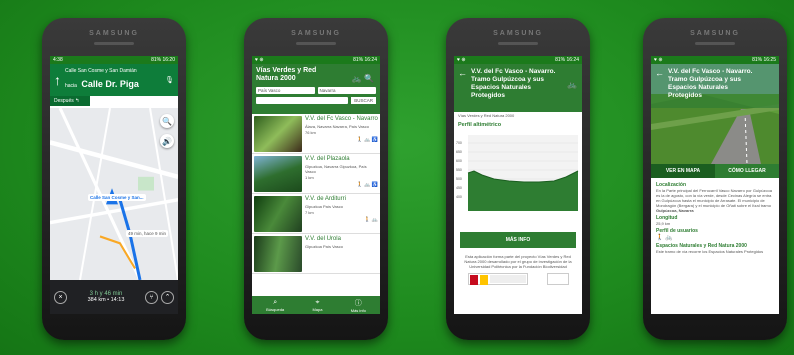 The width and height of the screenshot is (794, 355). What do you see at coordinates (57, 80) in the screenshot?
I see `straight-arrow-icon: ↑` at bounding box center [57, 80].